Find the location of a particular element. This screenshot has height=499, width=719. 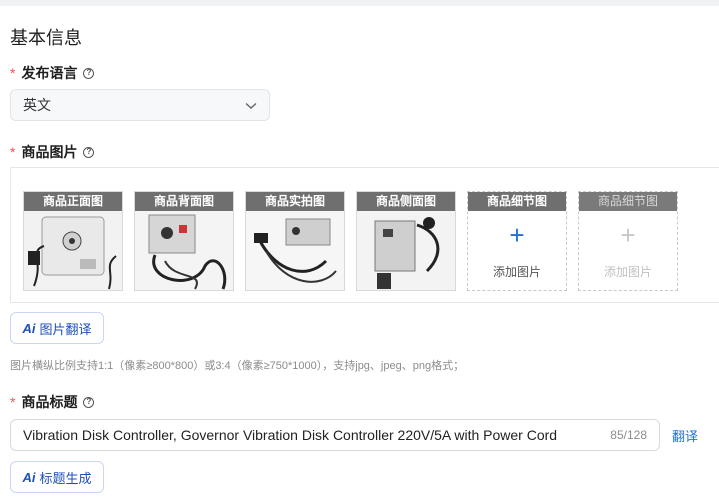

image-translate-button: Ai 图片翻译 is located at coordinates (57, 328).